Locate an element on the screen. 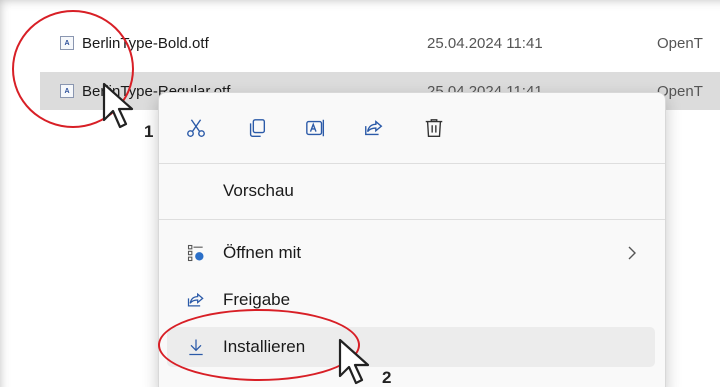  copy-button is located at coordinates (257, 128).